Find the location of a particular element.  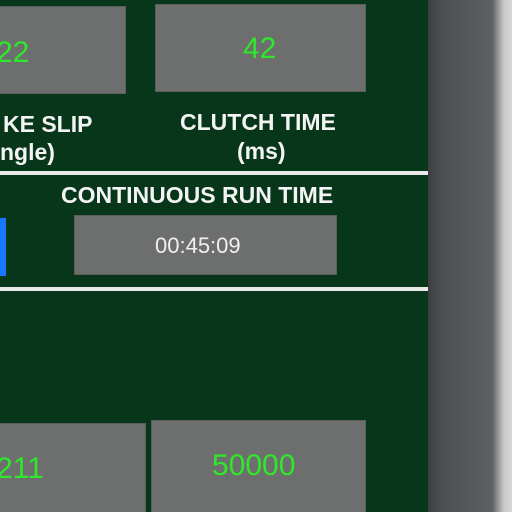

section-divider-bottom is located at coordinates (214, 289).